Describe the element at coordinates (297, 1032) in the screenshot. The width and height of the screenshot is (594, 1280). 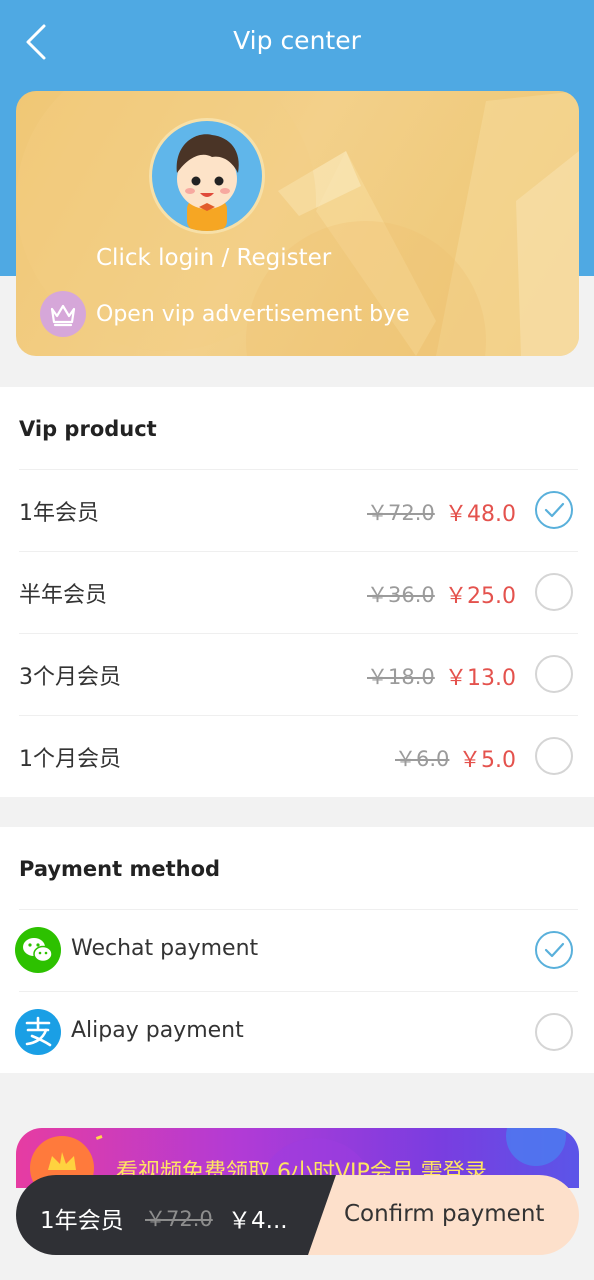
I see `payment-row-alipay: Alipay payment` at that location.